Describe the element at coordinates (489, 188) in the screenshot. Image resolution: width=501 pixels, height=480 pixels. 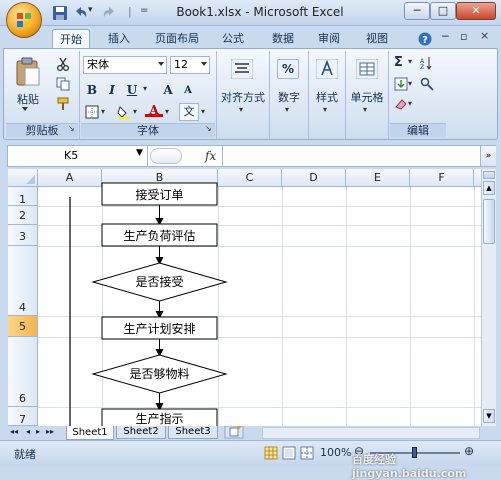
I see `scroll-up-icon: ▲` at that location.